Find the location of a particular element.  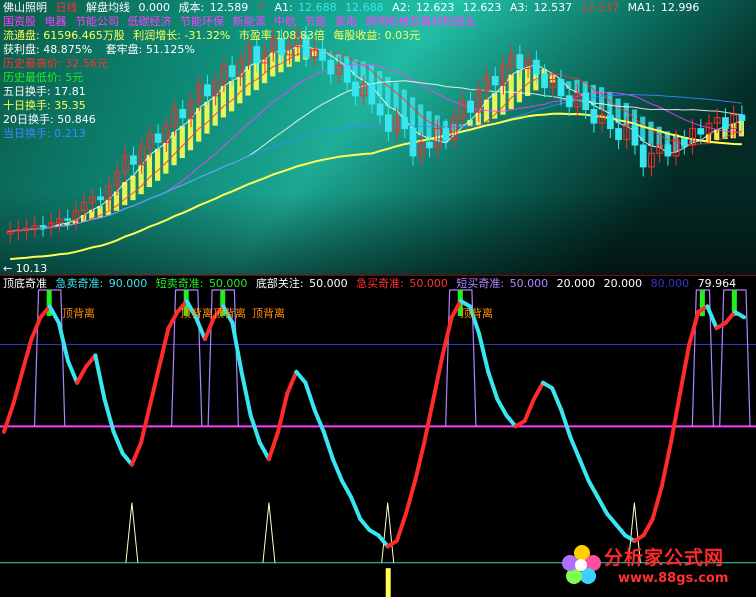

t5-value: 17.81 is located at coordinates (70, 91).